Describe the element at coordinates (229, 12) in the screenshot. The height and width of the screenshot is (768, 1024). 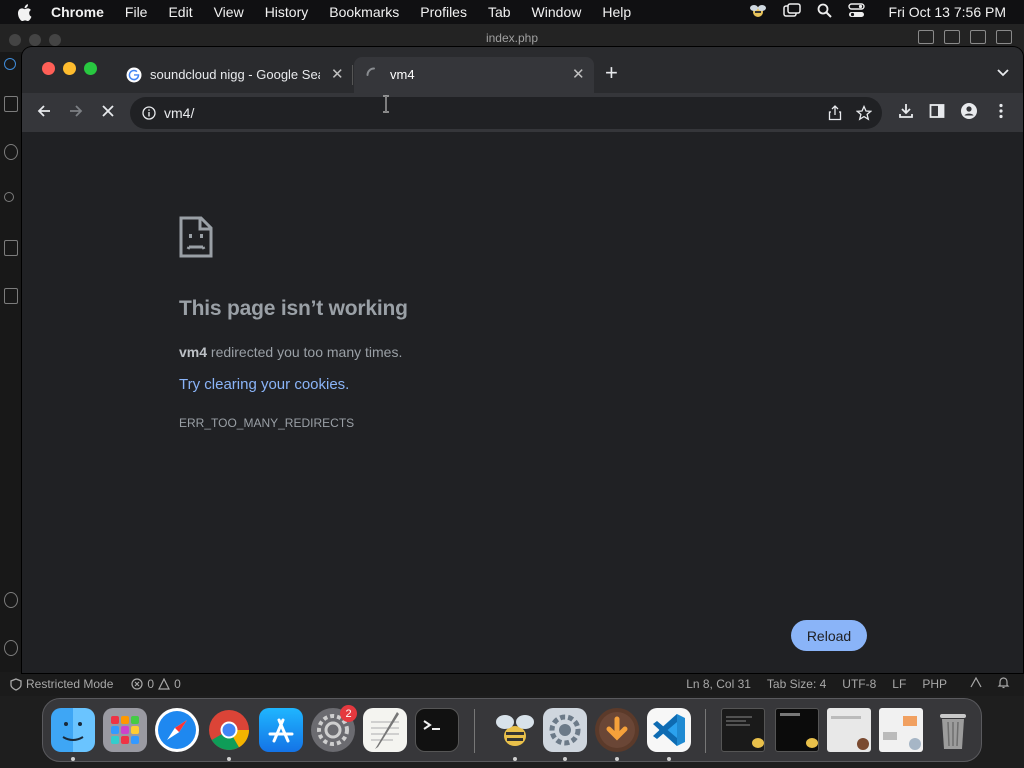
I see `menu-view: View` at that location.